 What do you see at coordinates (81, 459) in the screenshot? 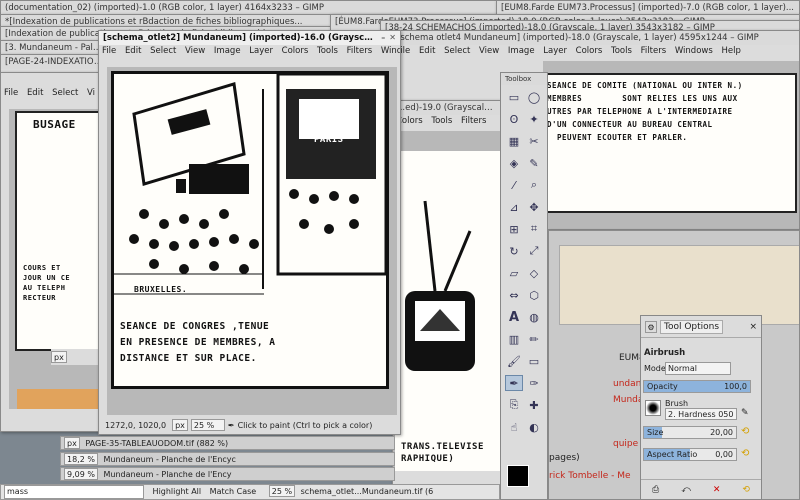
I see `zoom-select: 18,2 %` at bounding box center [81, 459].